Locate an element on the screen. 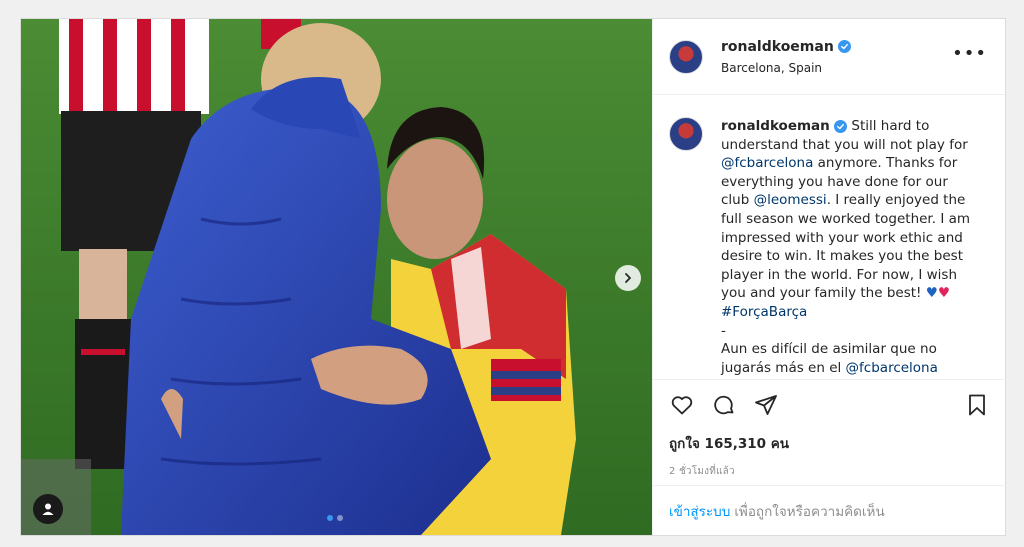 Image resolution: width=1024 pixels, height=547 pixels. next-photo-button is located at coordinates (628, 278).